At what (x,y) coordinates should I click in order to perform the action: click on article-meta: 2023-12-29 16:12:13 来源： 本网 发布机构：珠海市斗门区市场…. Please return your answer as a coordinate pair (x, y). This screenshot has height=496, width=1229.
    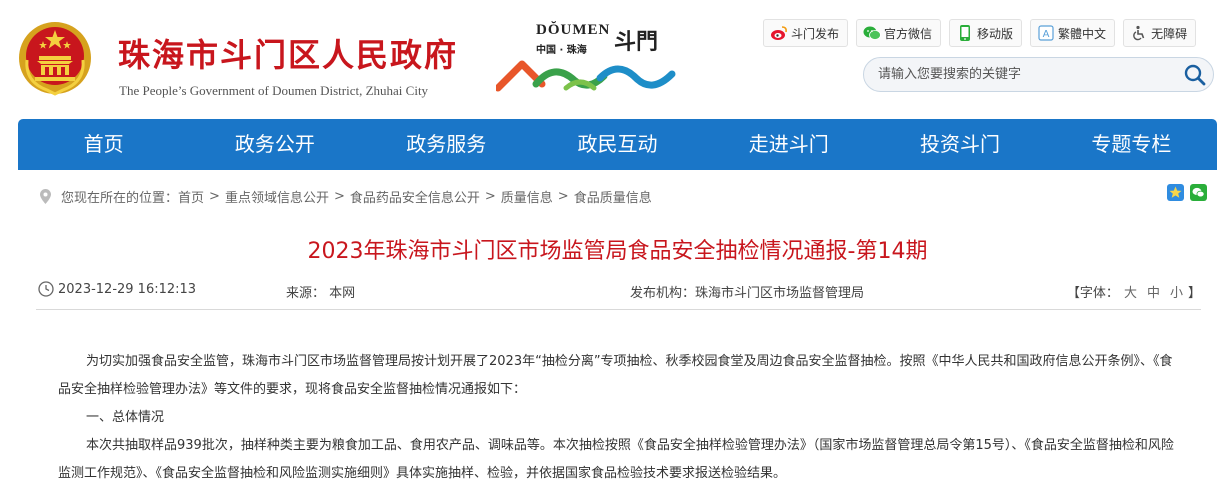
    Looking at the image, I should click on (618, 290).